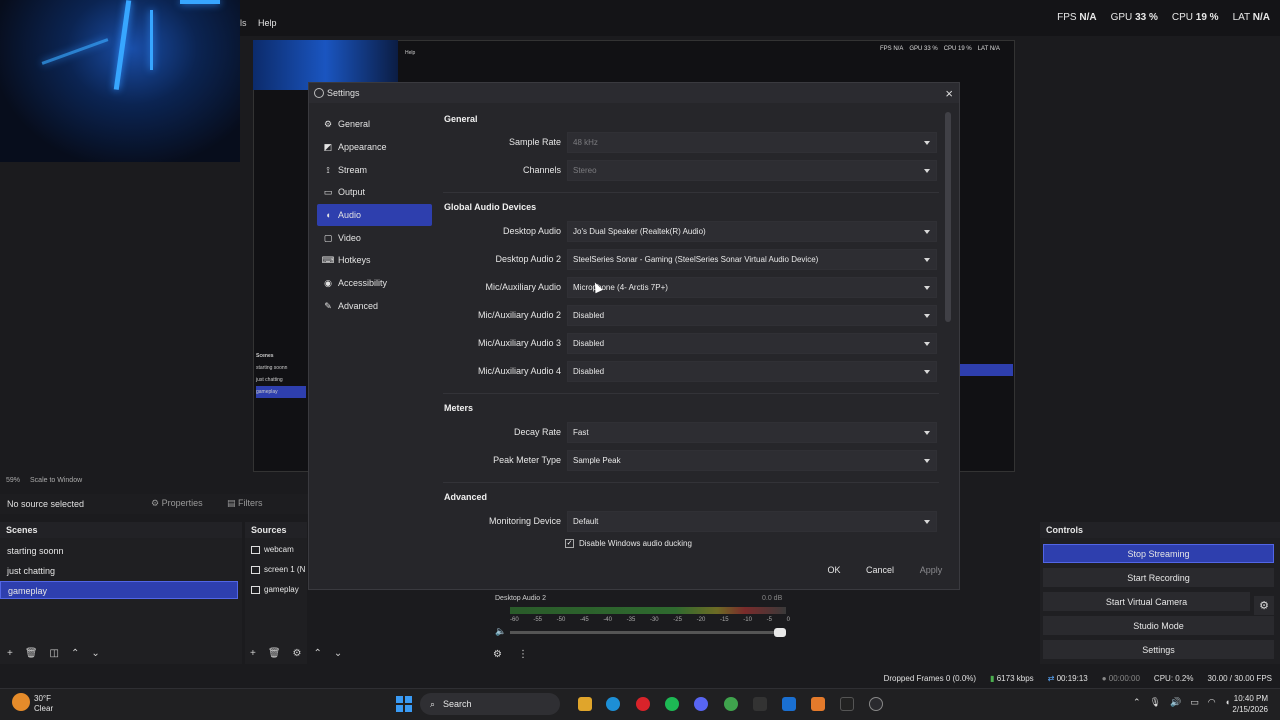 The width and height of the screenshot is (1280, 720). I want to click on filter-icon: ◫, so click(54, 653).